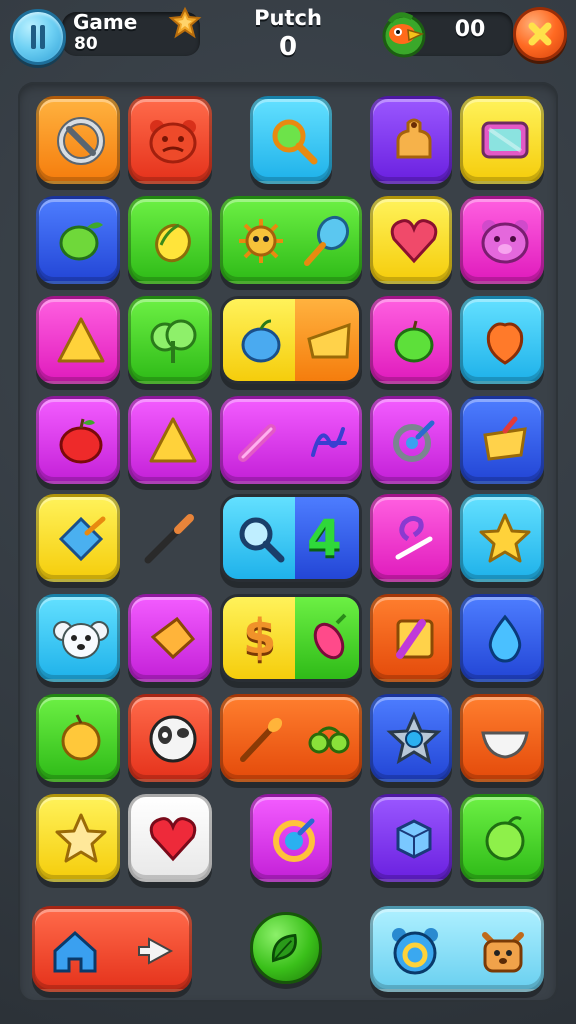 Image resolution: width=576 pixels, height=1024 pixels. I want to click on ice-cream-icon, so click(327, 240).